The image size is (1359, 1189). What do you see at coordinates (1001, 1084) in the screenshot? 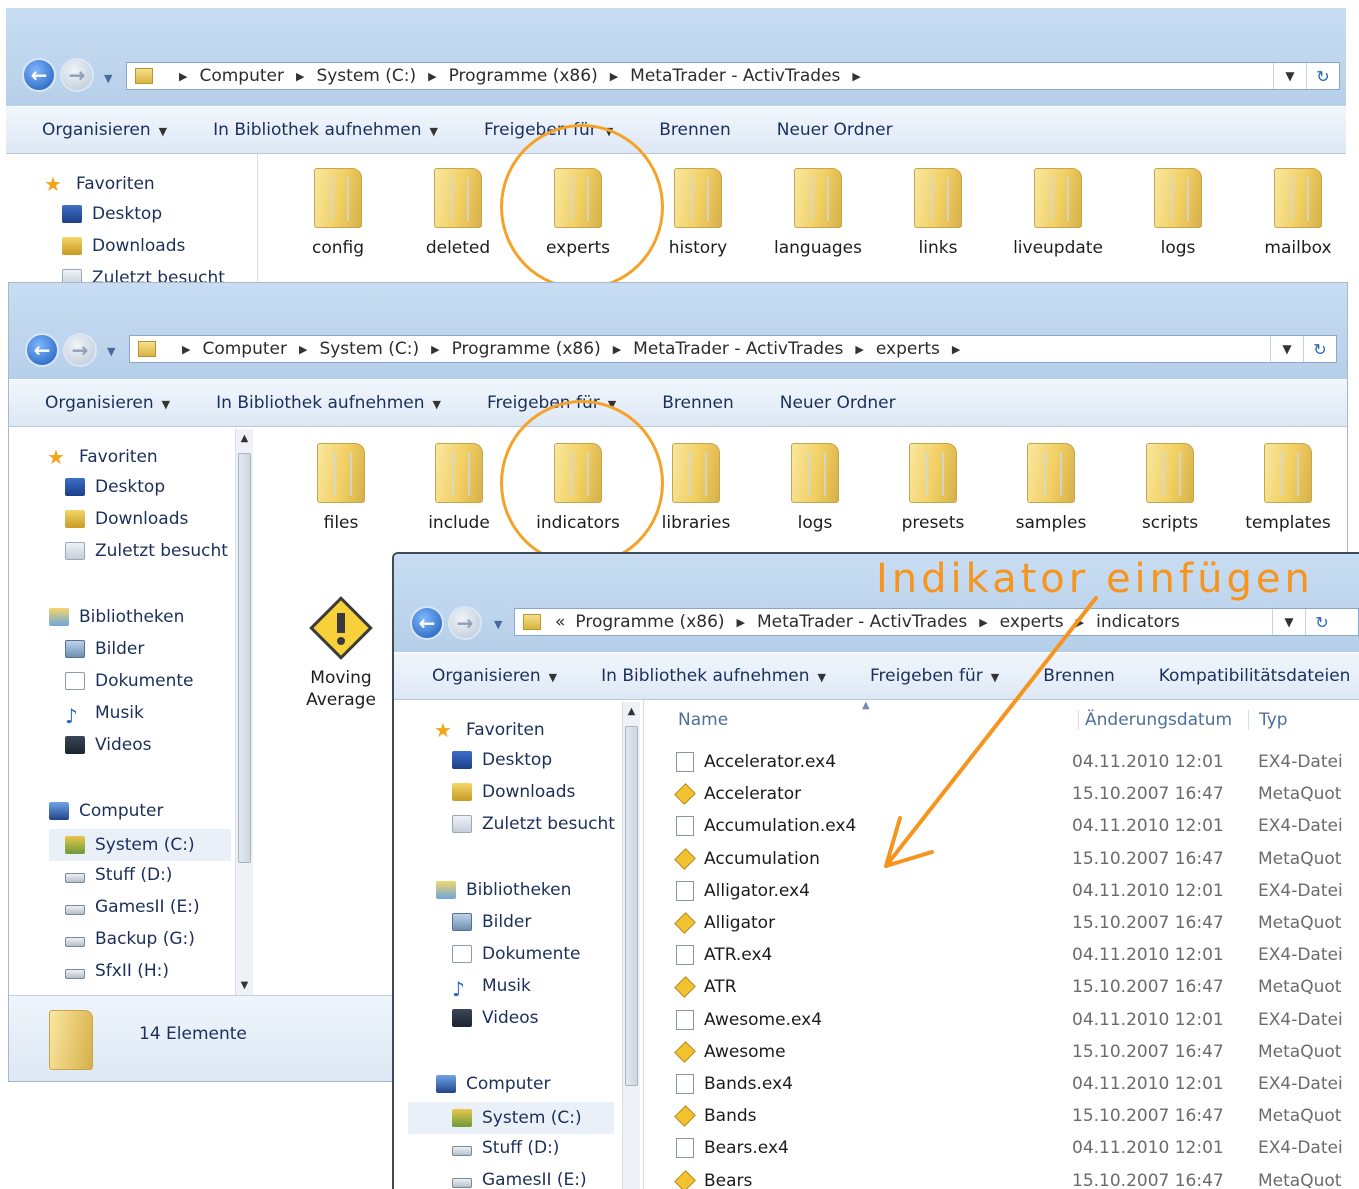
I see `table-row: Bands.ex4 04.11.2010 12:01 EX4-Datei` at bounding box center [1001, 1084].